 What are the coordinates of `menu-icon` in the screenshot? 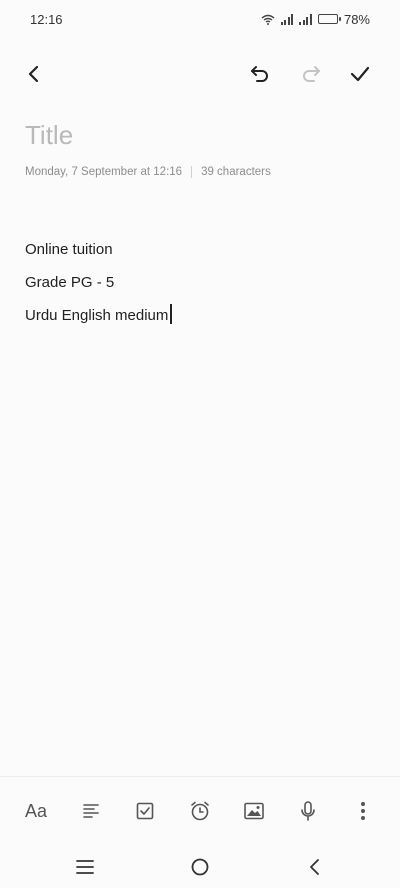 It's located at (85, 867).